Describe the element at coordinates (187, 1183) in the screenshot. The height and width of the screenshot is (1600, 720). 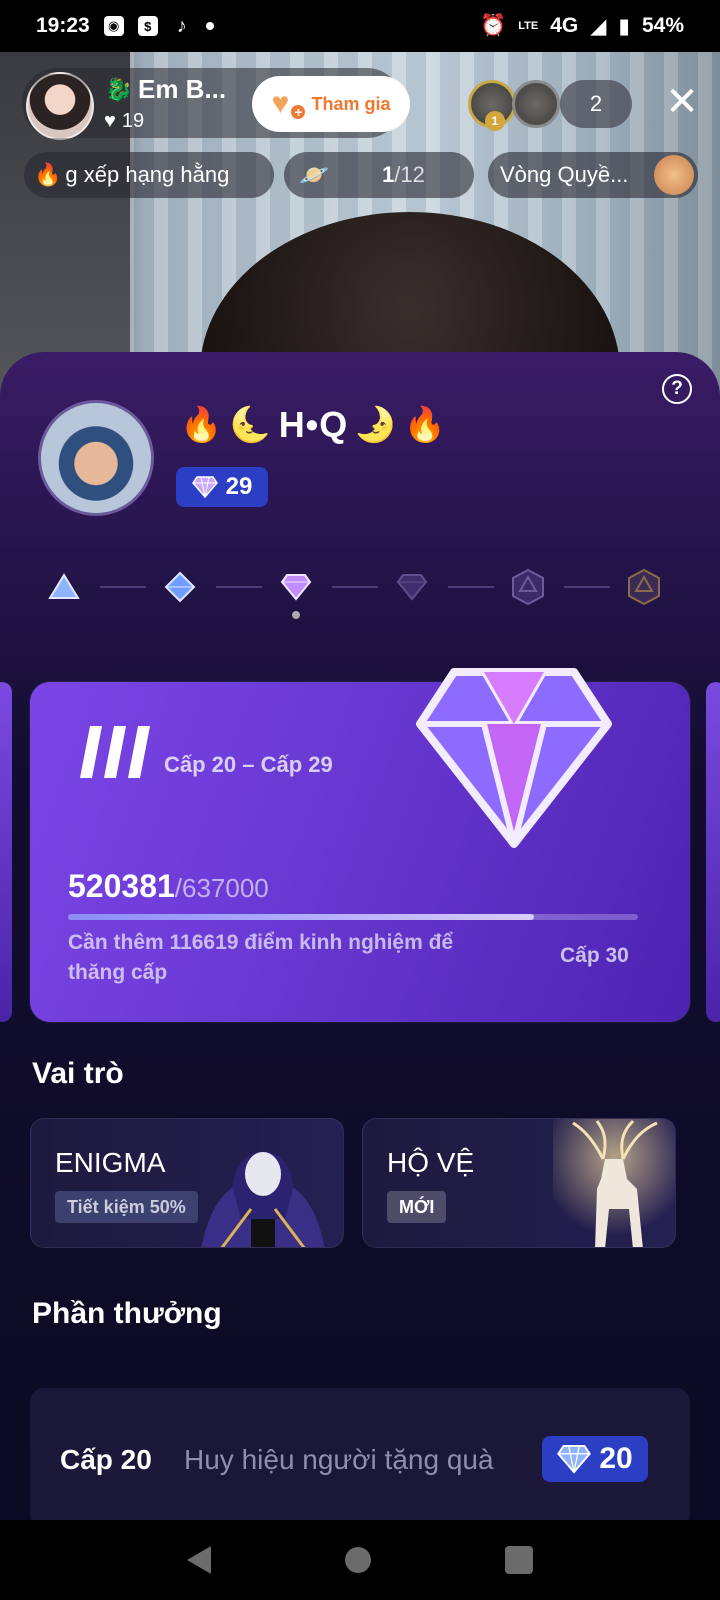
I see `role-card-enigma: ENIGMA Tiết kiệm 50%` at that location.